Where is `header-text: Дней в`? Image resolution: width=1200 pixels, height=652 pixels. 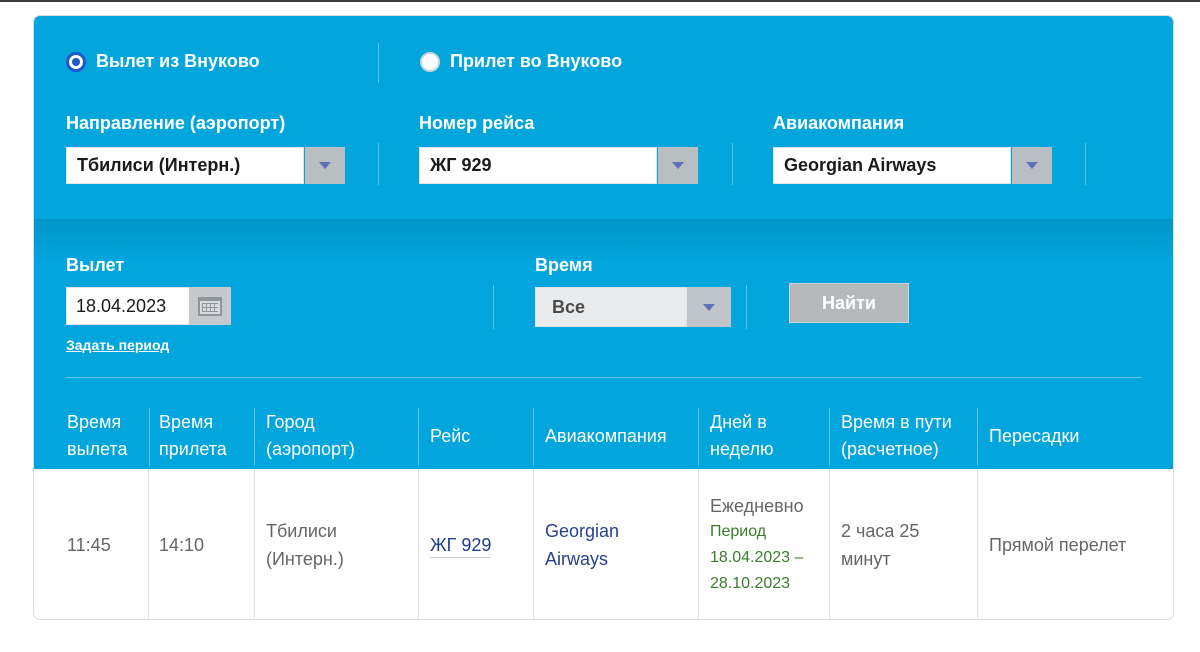 header-text: Дней в is located at coordinates (738, 422).